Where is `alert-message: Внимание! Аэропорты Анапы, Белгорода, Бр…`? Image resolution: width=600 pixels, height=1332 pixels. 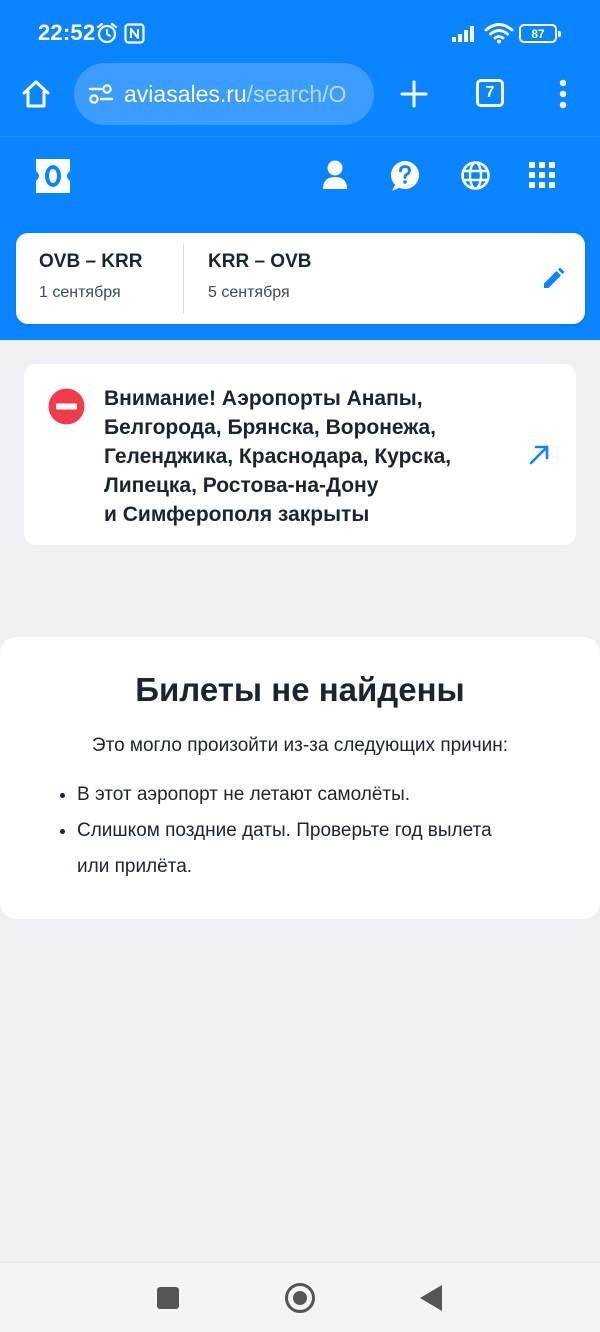 alert-message: Внимание! Аэропорты Анапы, Белгорода, Бр… is located at coordinates (309, 456).